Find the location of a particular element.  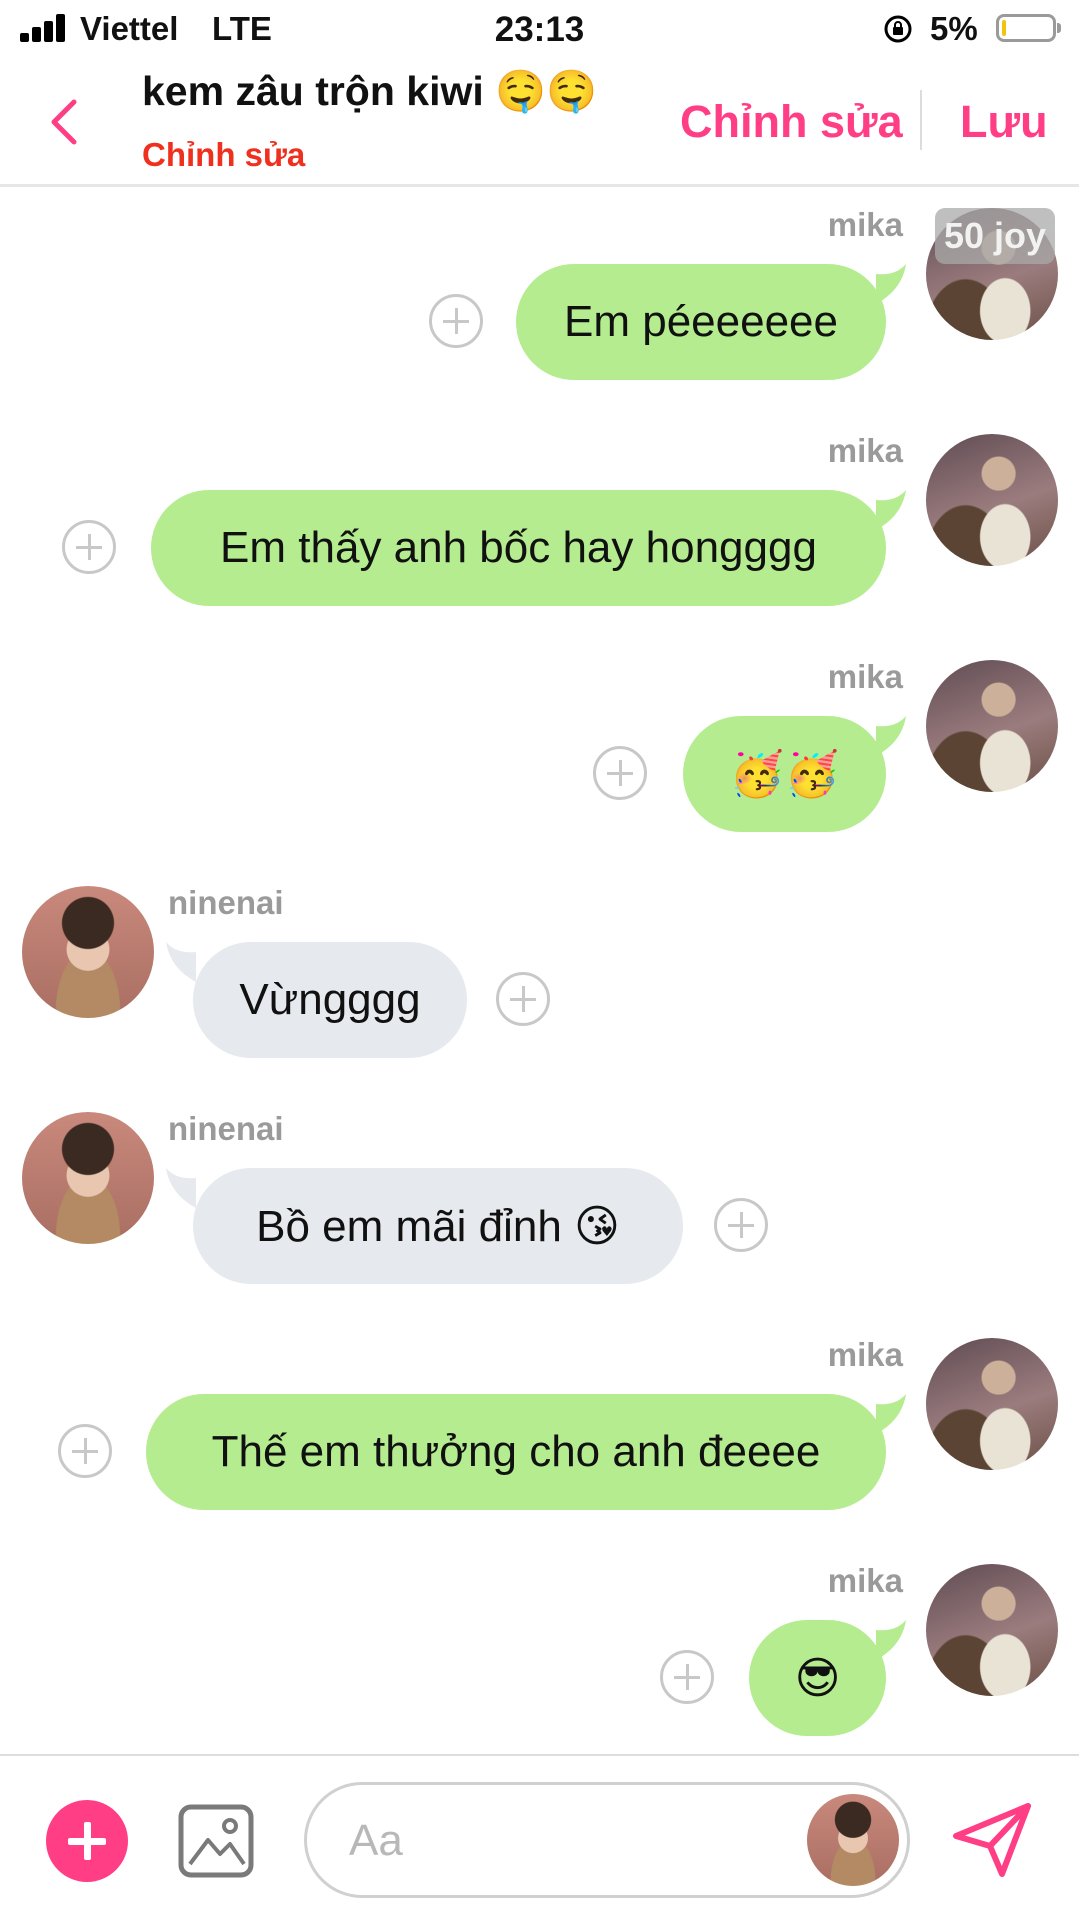

back-icon is located at coordinates (65, 120).